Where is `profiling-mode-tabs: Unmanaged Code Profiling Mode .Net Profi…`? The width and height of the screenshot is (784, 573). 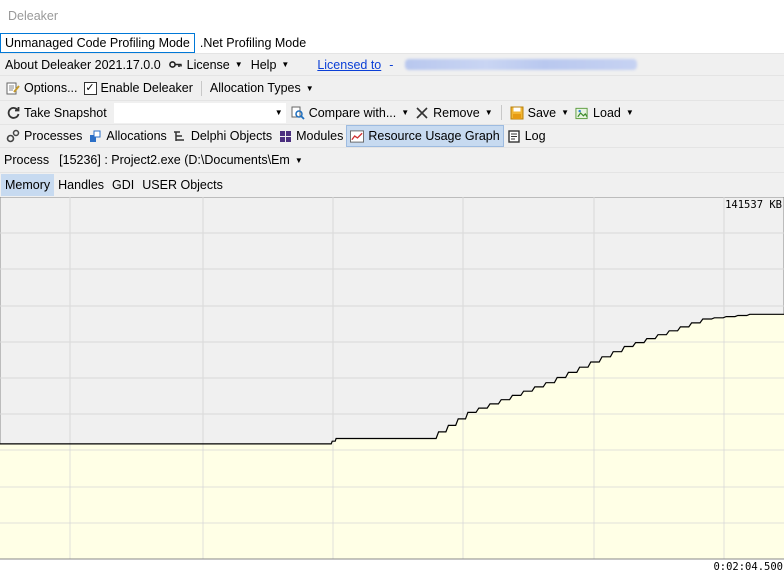 profiling-mode-tabs: Unmanaged Code Profiling Mode .Net Profi… is located at coordinates (392, 42).